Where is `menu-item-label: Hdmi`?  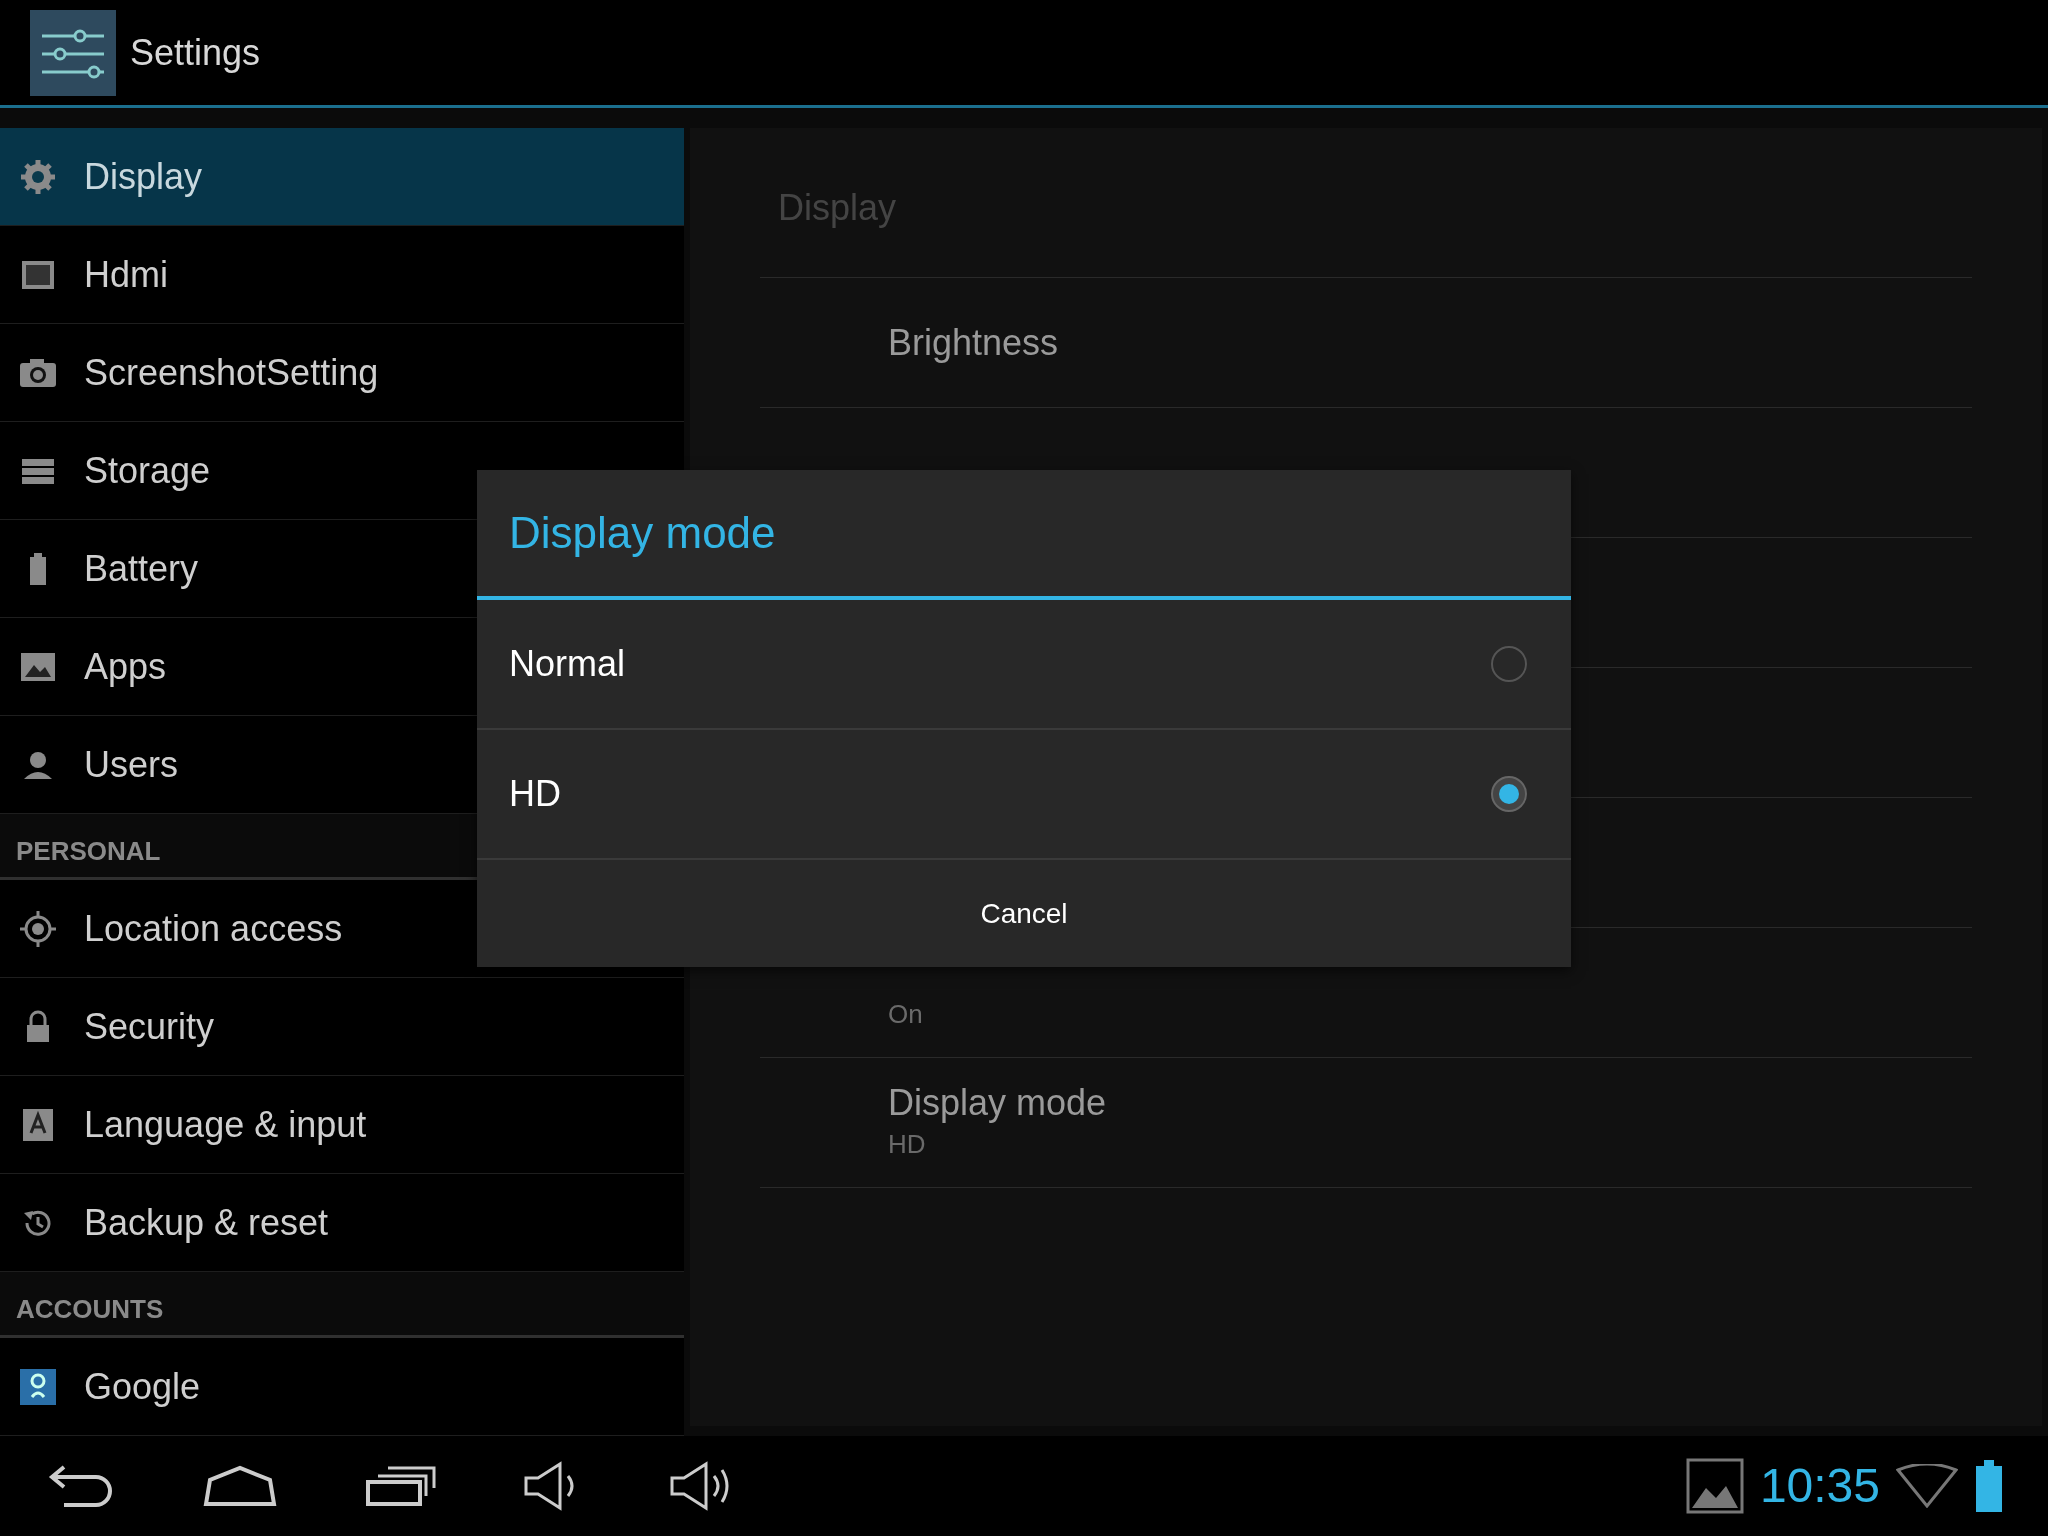 menu-item-label: Hdmi is located at coordinates (126, 274).